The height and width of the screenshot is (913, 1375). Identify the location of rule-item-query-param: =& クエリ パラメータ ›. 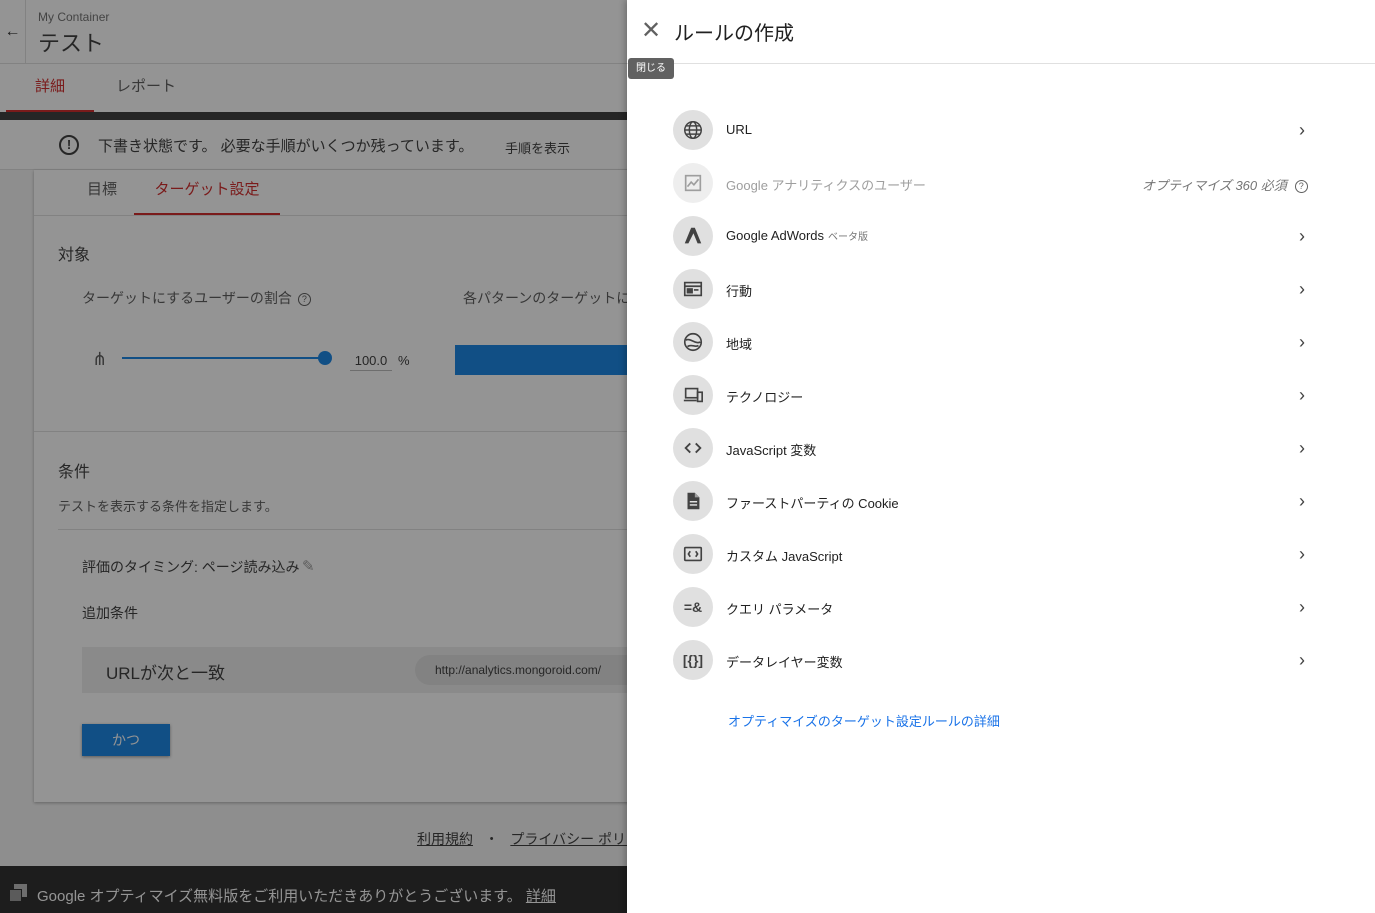
(993, 607).